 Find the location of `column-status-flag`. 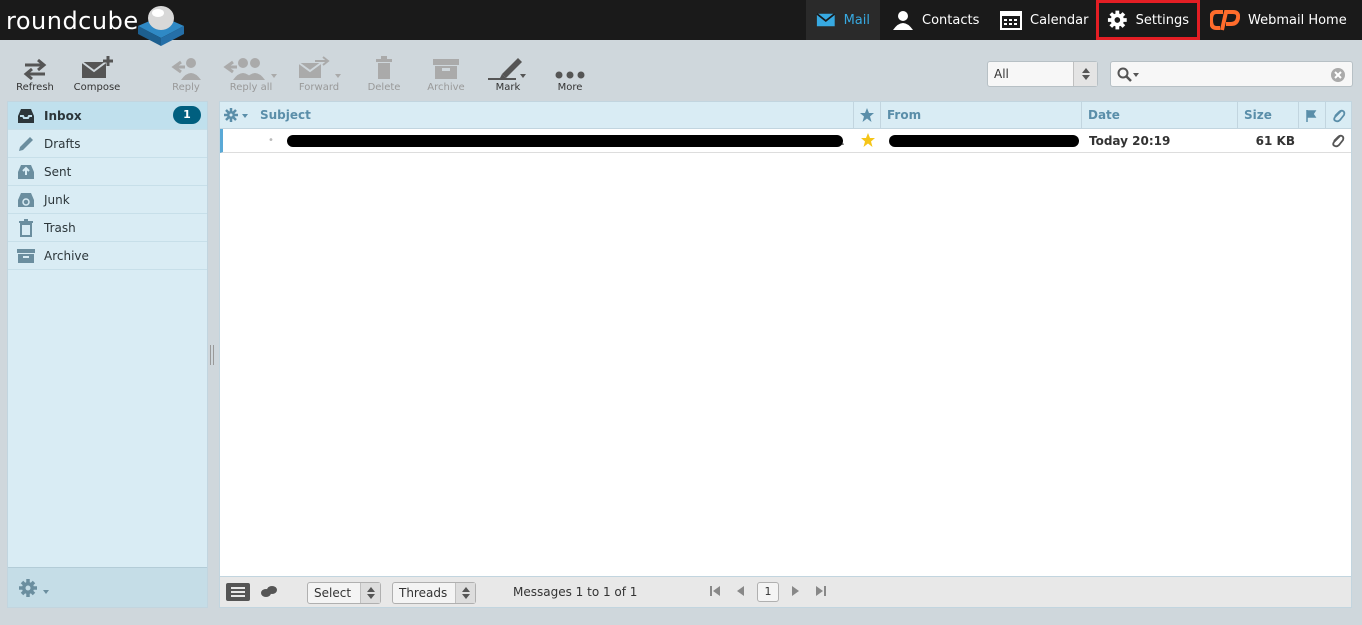

column-status-flag is located at coordinates (1311, 115).